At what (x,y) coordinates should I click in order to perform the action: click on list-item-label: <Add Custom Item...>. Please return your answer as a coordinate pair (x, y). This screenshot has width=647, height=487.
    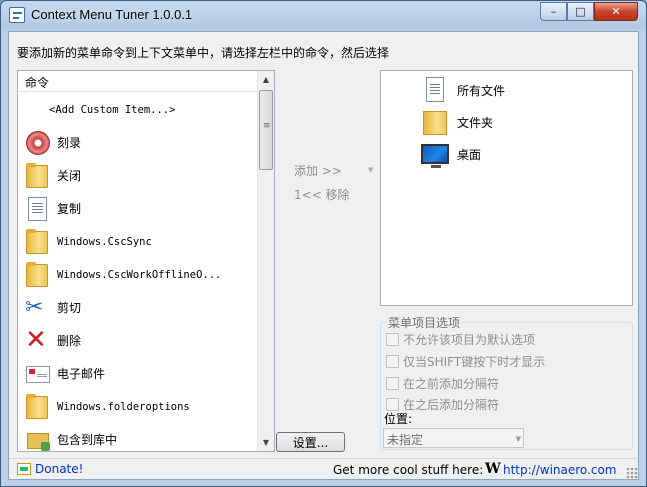
    Looking at the image, I should click on (112, 109).